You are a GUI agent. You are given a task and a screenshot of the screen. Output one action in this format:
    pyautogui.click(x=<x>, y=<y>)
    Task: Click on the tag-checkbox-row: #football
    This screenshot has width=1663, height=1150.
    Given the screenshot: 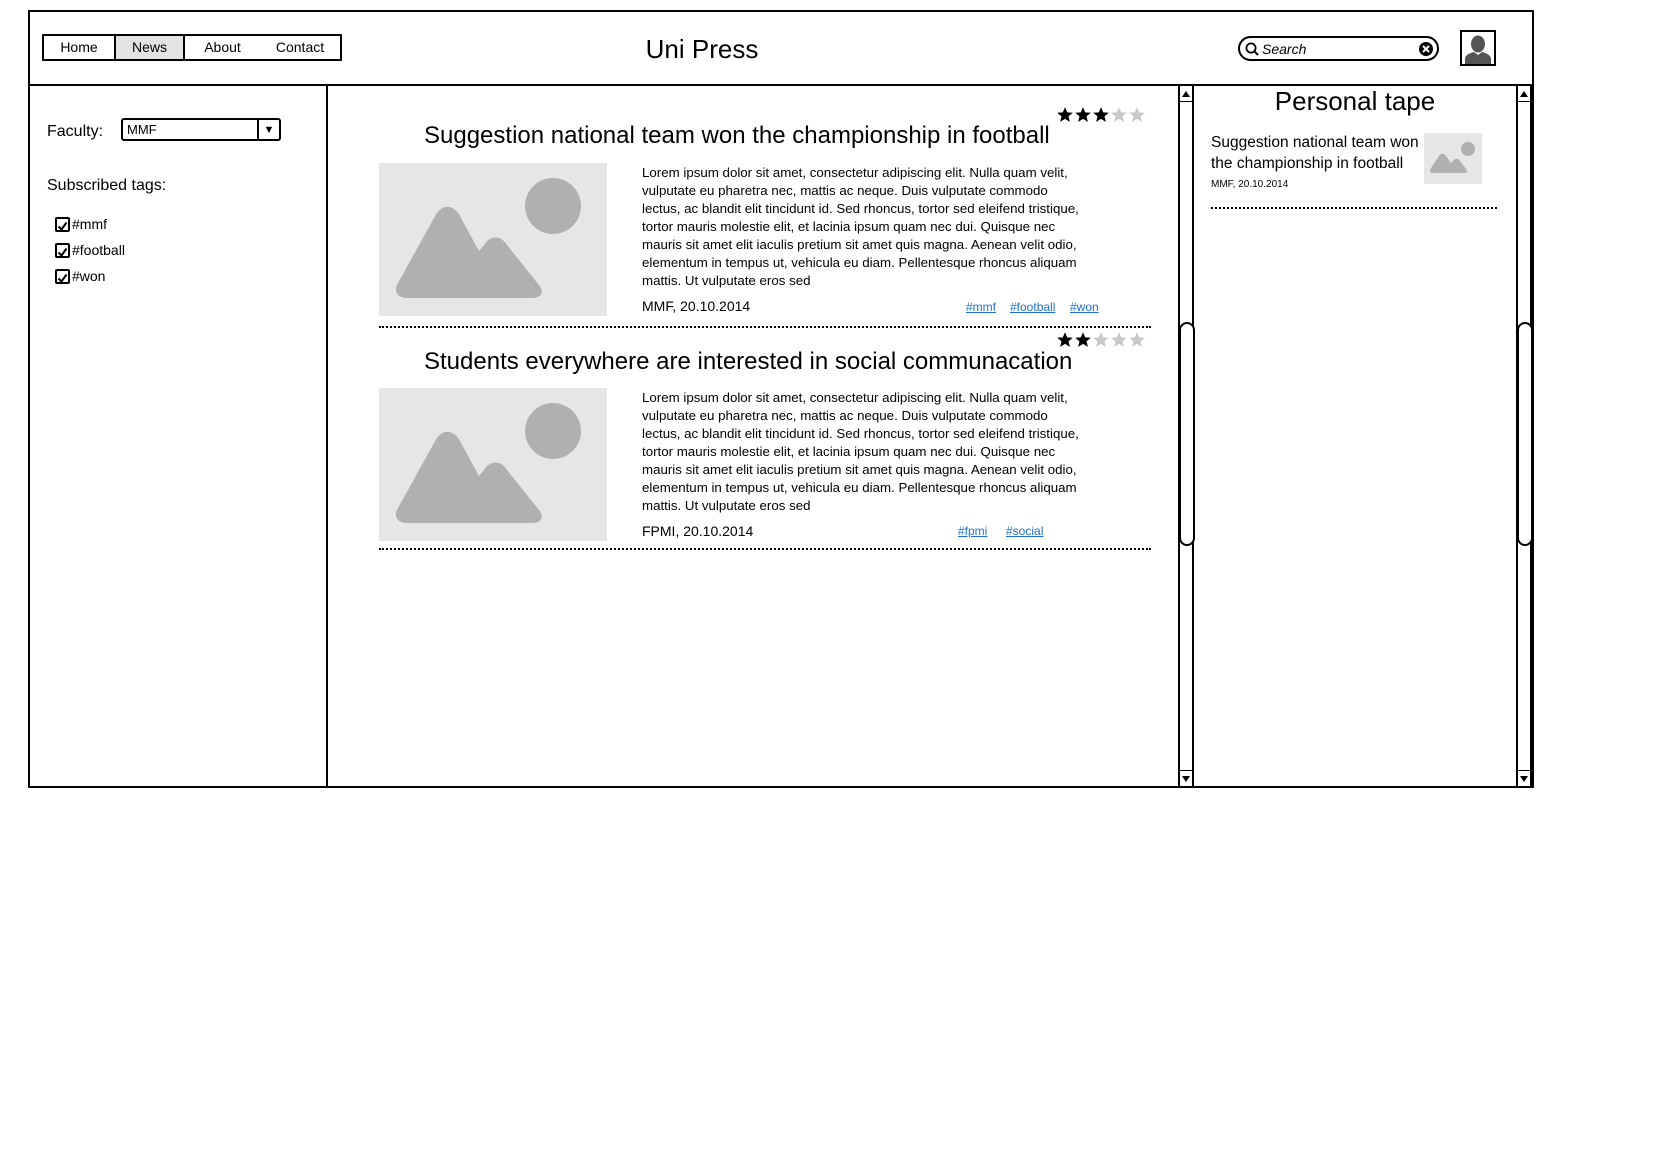 What is the action you would take?
    pyautogui.click(x=90, y=250)
    